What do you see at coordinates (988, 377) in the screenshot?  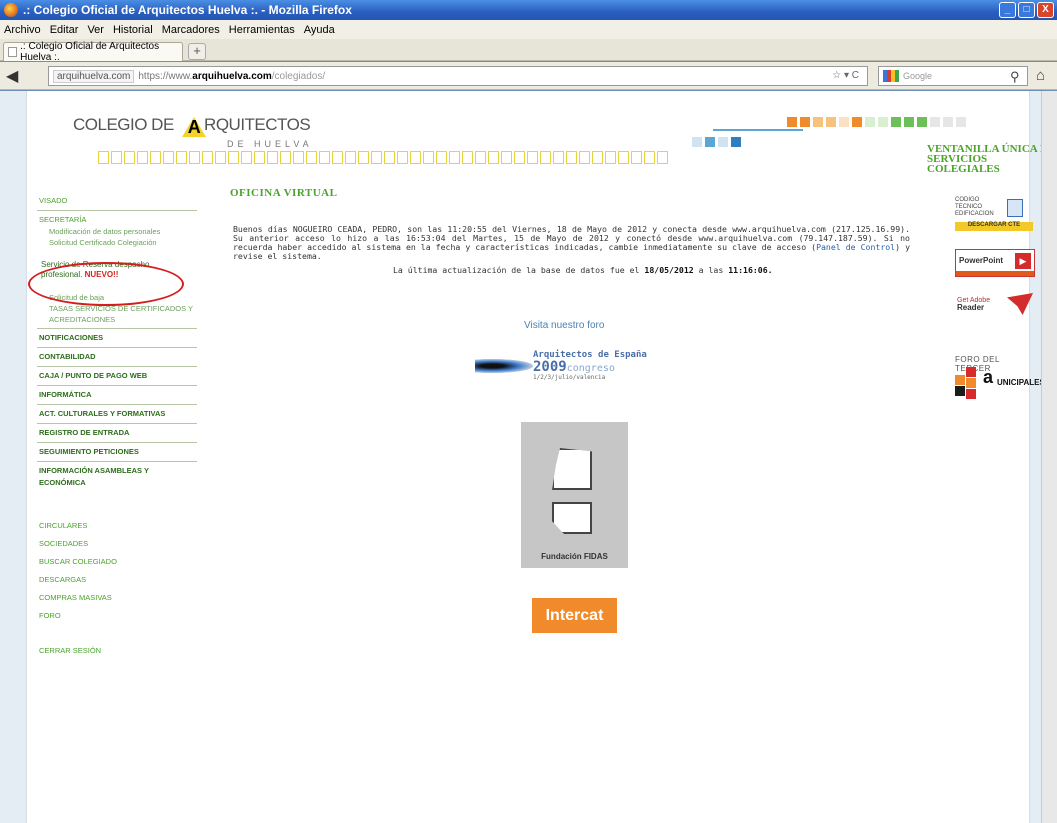 I see `munic-a: a` at bounding box center [988, 377].